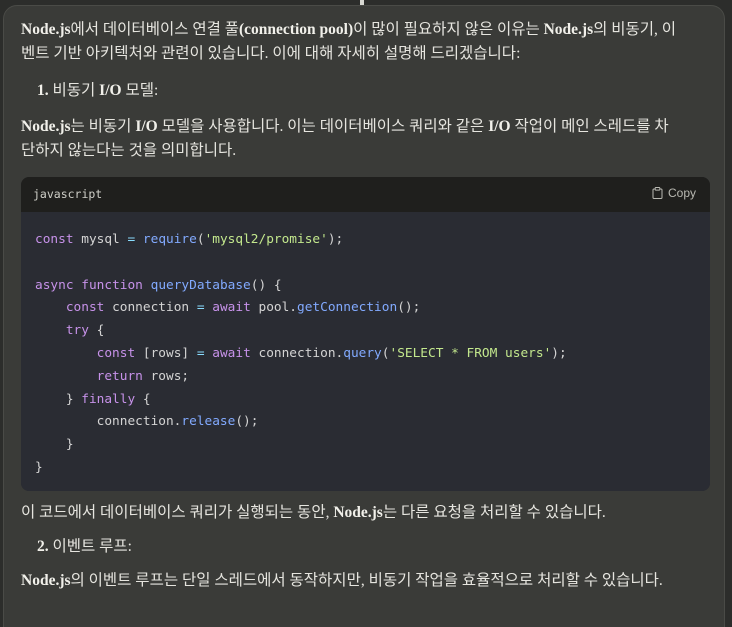 The width and height of the screenshot is (732, 627). I want to click on code-line: try {, so click(365, 331).